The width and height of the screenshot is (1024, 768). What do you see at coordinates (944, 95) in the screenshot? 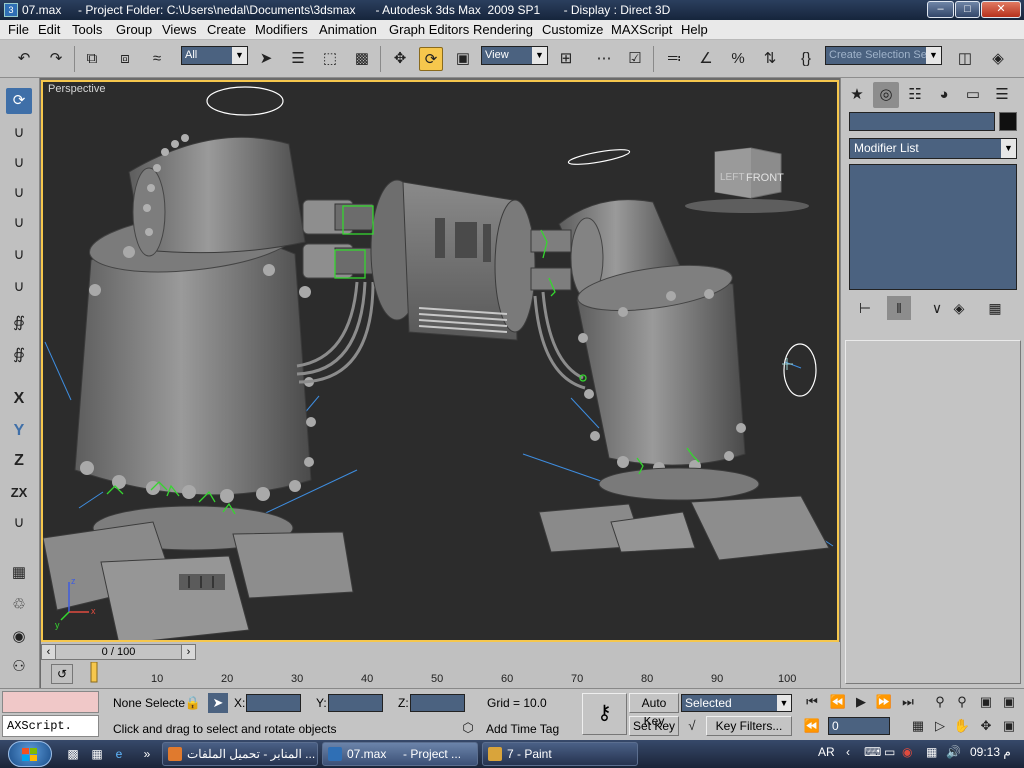
I see `motion-tab-icon: ◕` at bounding box center [944, 95].